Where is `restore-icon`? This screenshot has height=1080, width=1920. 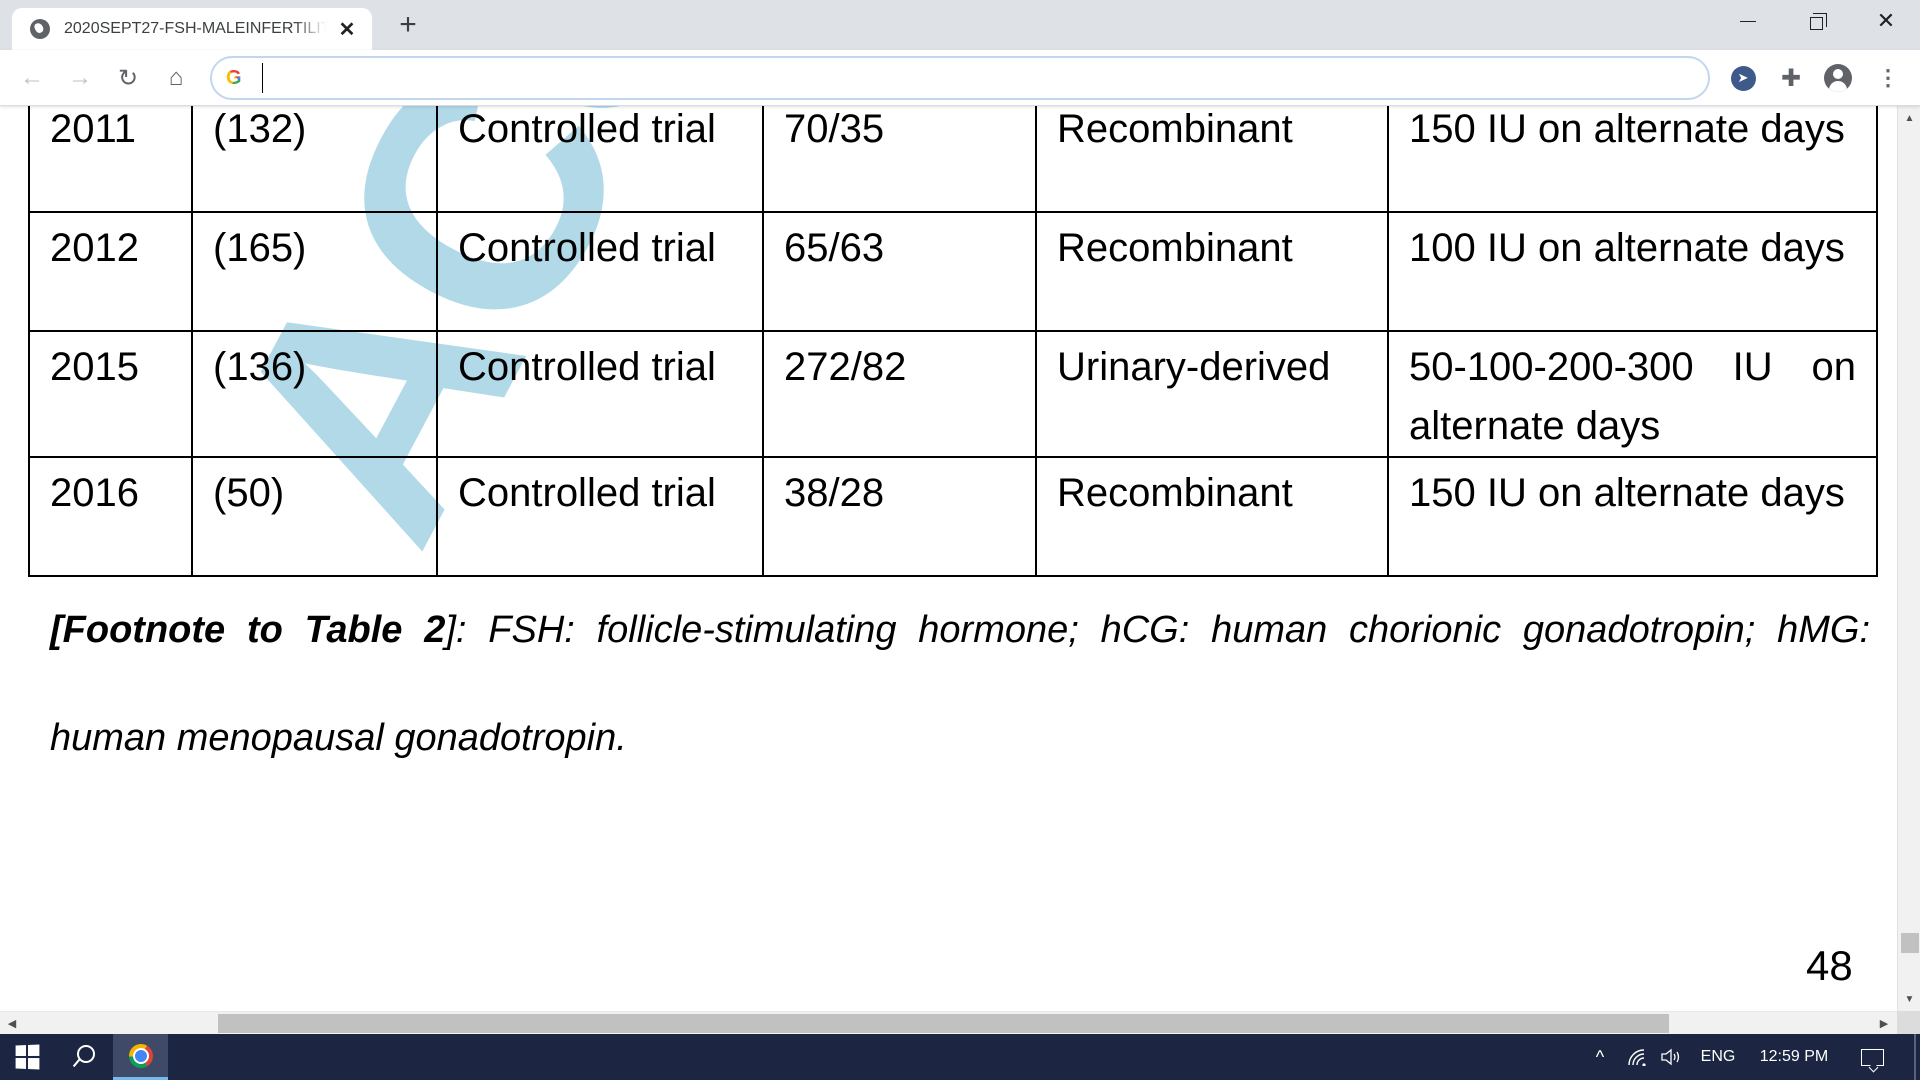 restore-icon is located at coordinates (1818, 21).